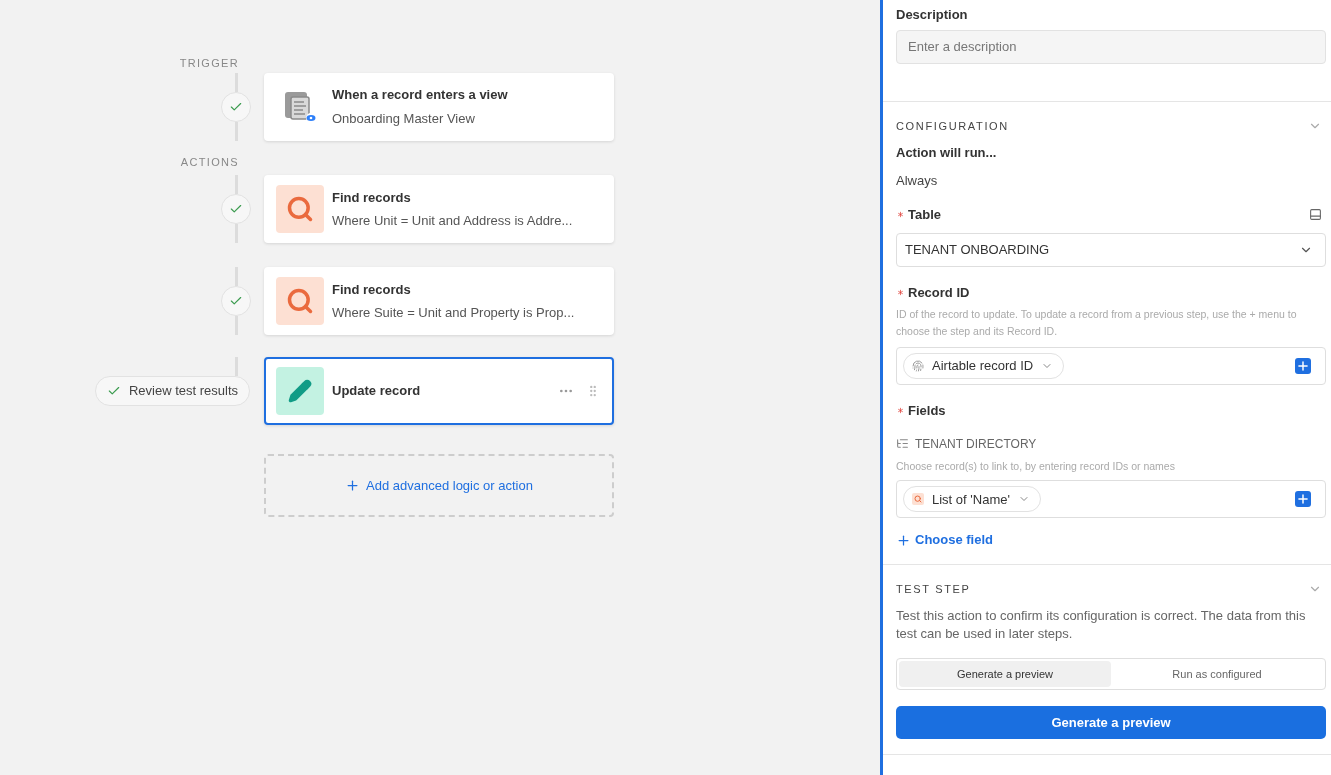  Describe the element at coordinates (439, 391) in the screenshot. I see `step-card: Update record` at that location.